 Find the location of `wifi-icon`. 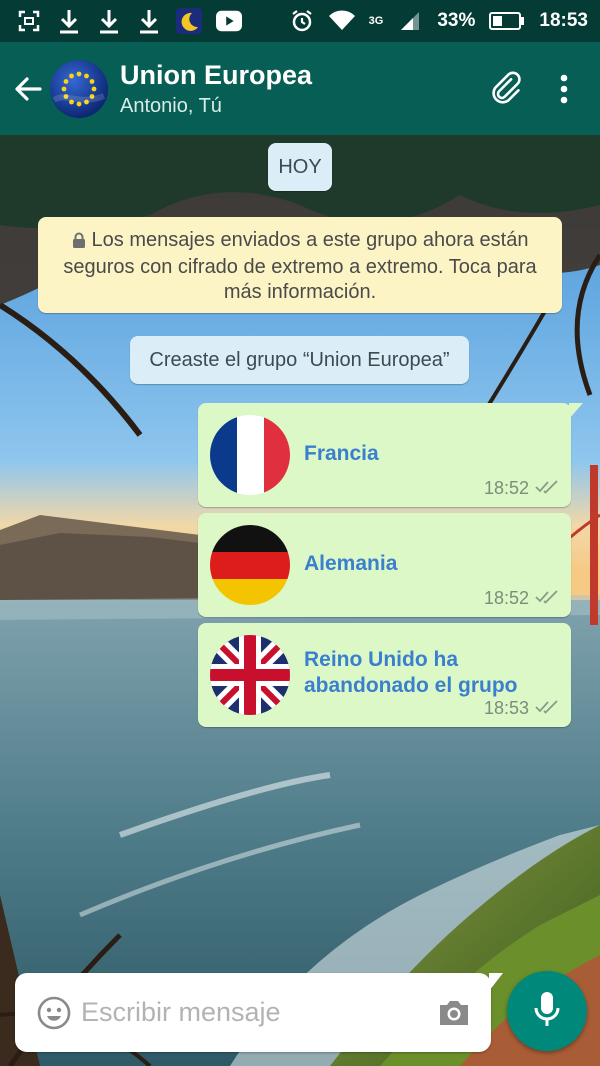

wifi-icon is located at coordinates (341, 21).